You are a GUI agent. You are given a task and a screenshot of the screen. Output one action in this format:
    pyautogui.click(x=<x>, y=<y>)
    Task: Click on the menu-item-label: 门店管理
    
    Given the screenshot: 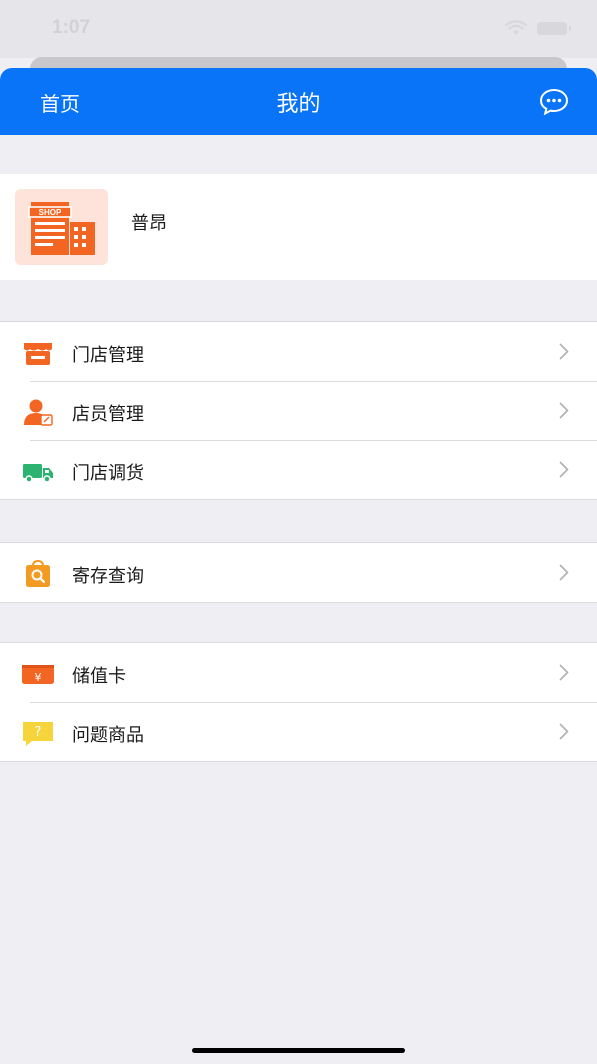 What is the action you would take?
    pyautogui.click(x=108, y=355)
    